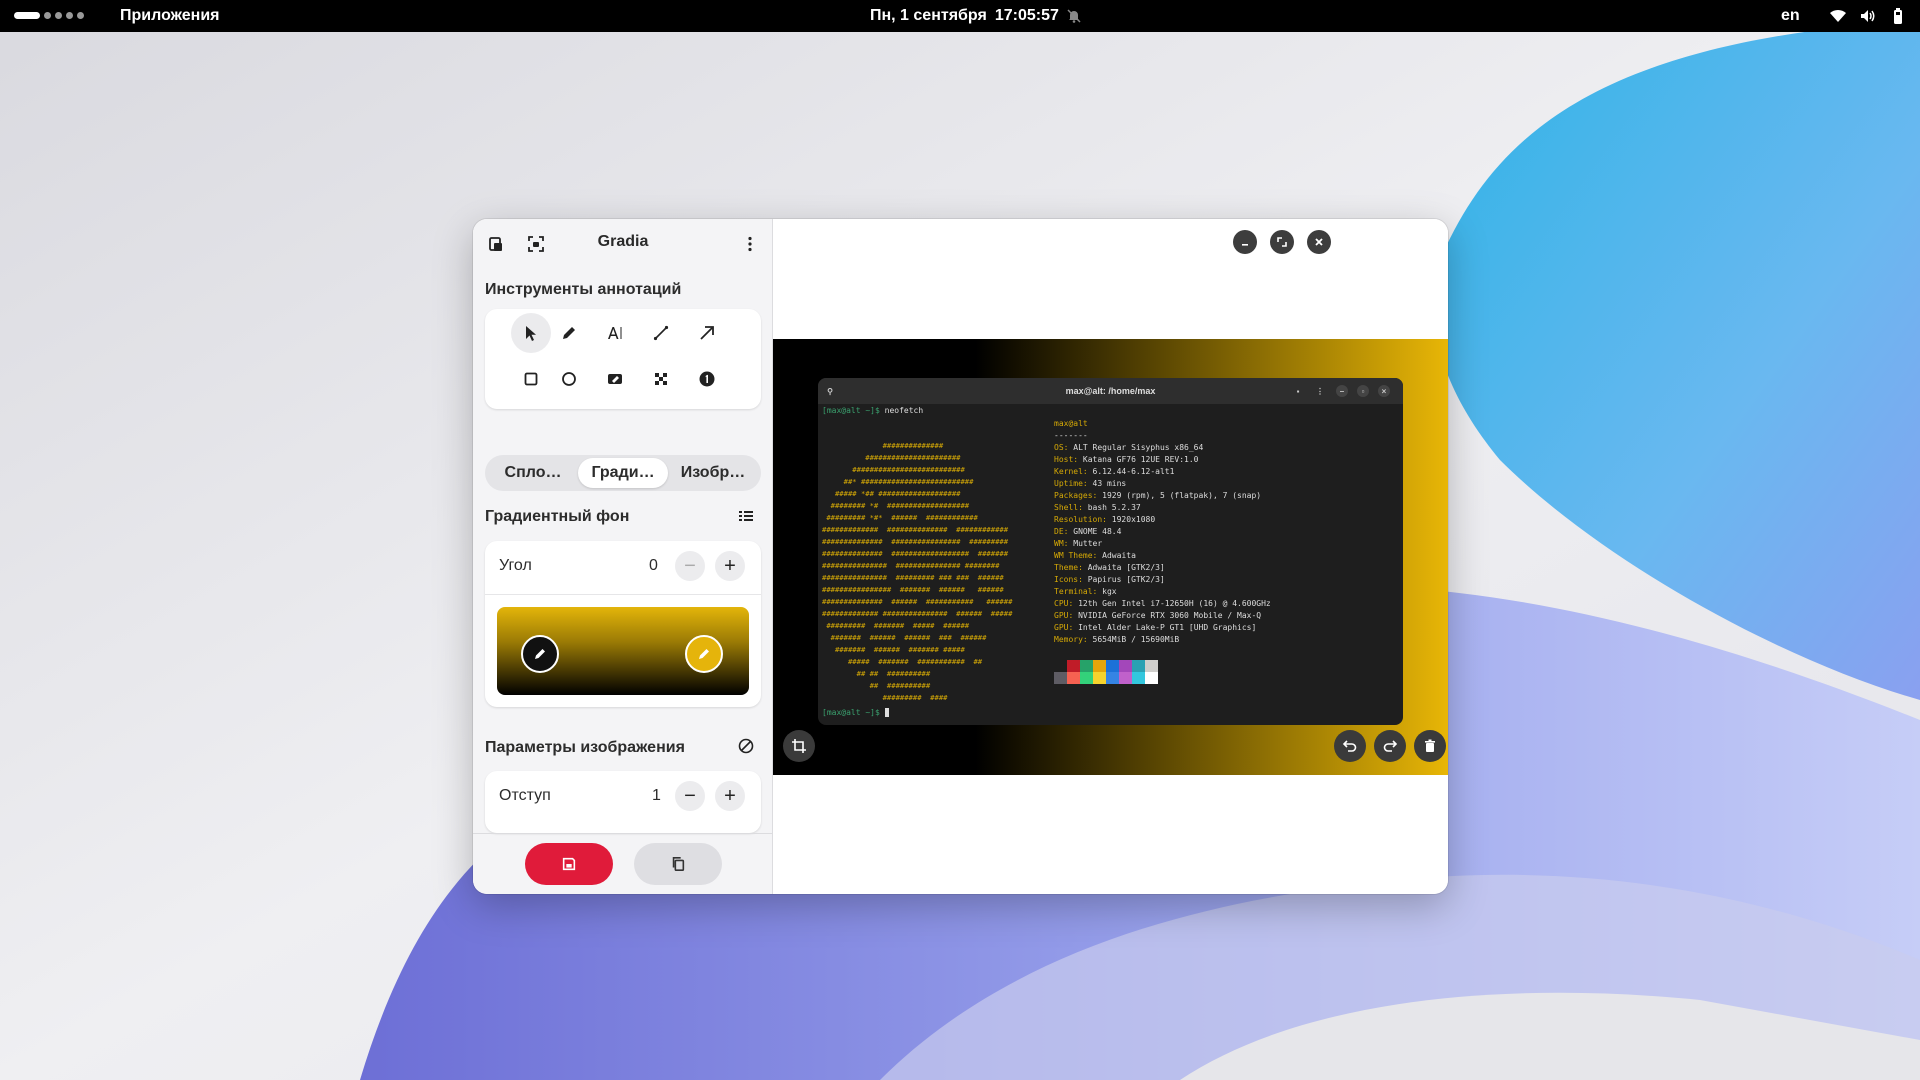 The height and width of the screenshot is (1080, 1920). I want to click on info-key: DE:, so click(1064, 531).